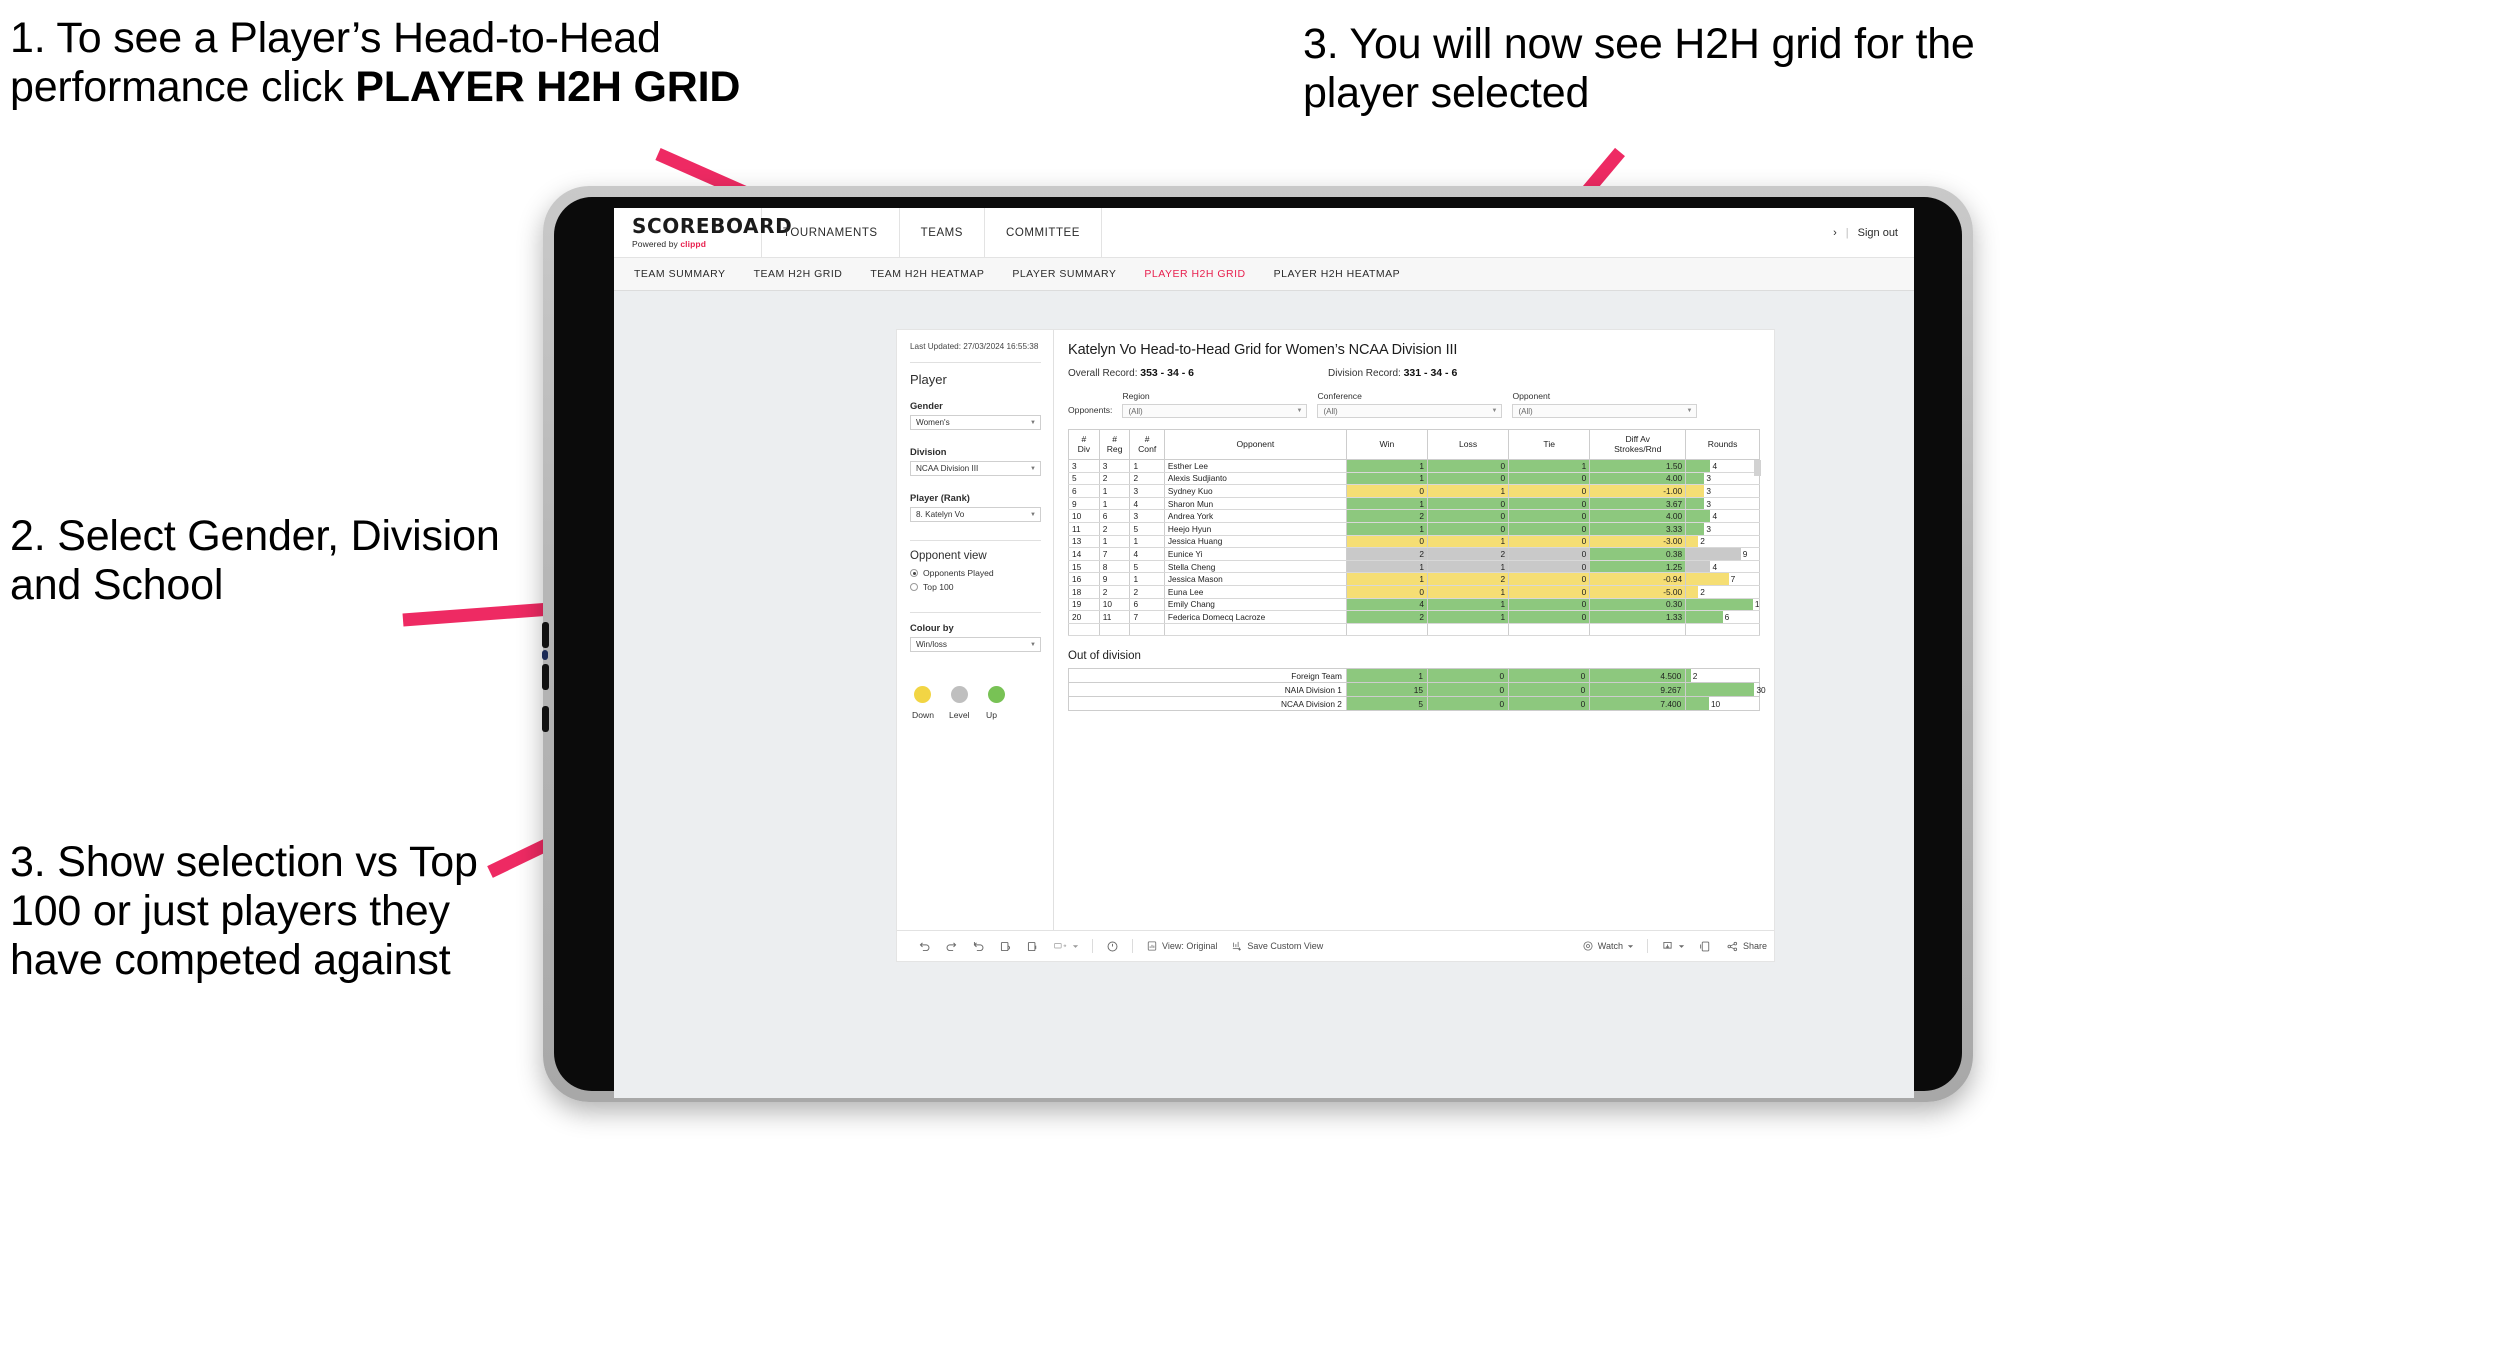 The height and width of the screenshot is (1352, 2512). Describe the element at coordinates (975, 423) in the screenshot. I see `gender-select: Women's ▼` at that location.